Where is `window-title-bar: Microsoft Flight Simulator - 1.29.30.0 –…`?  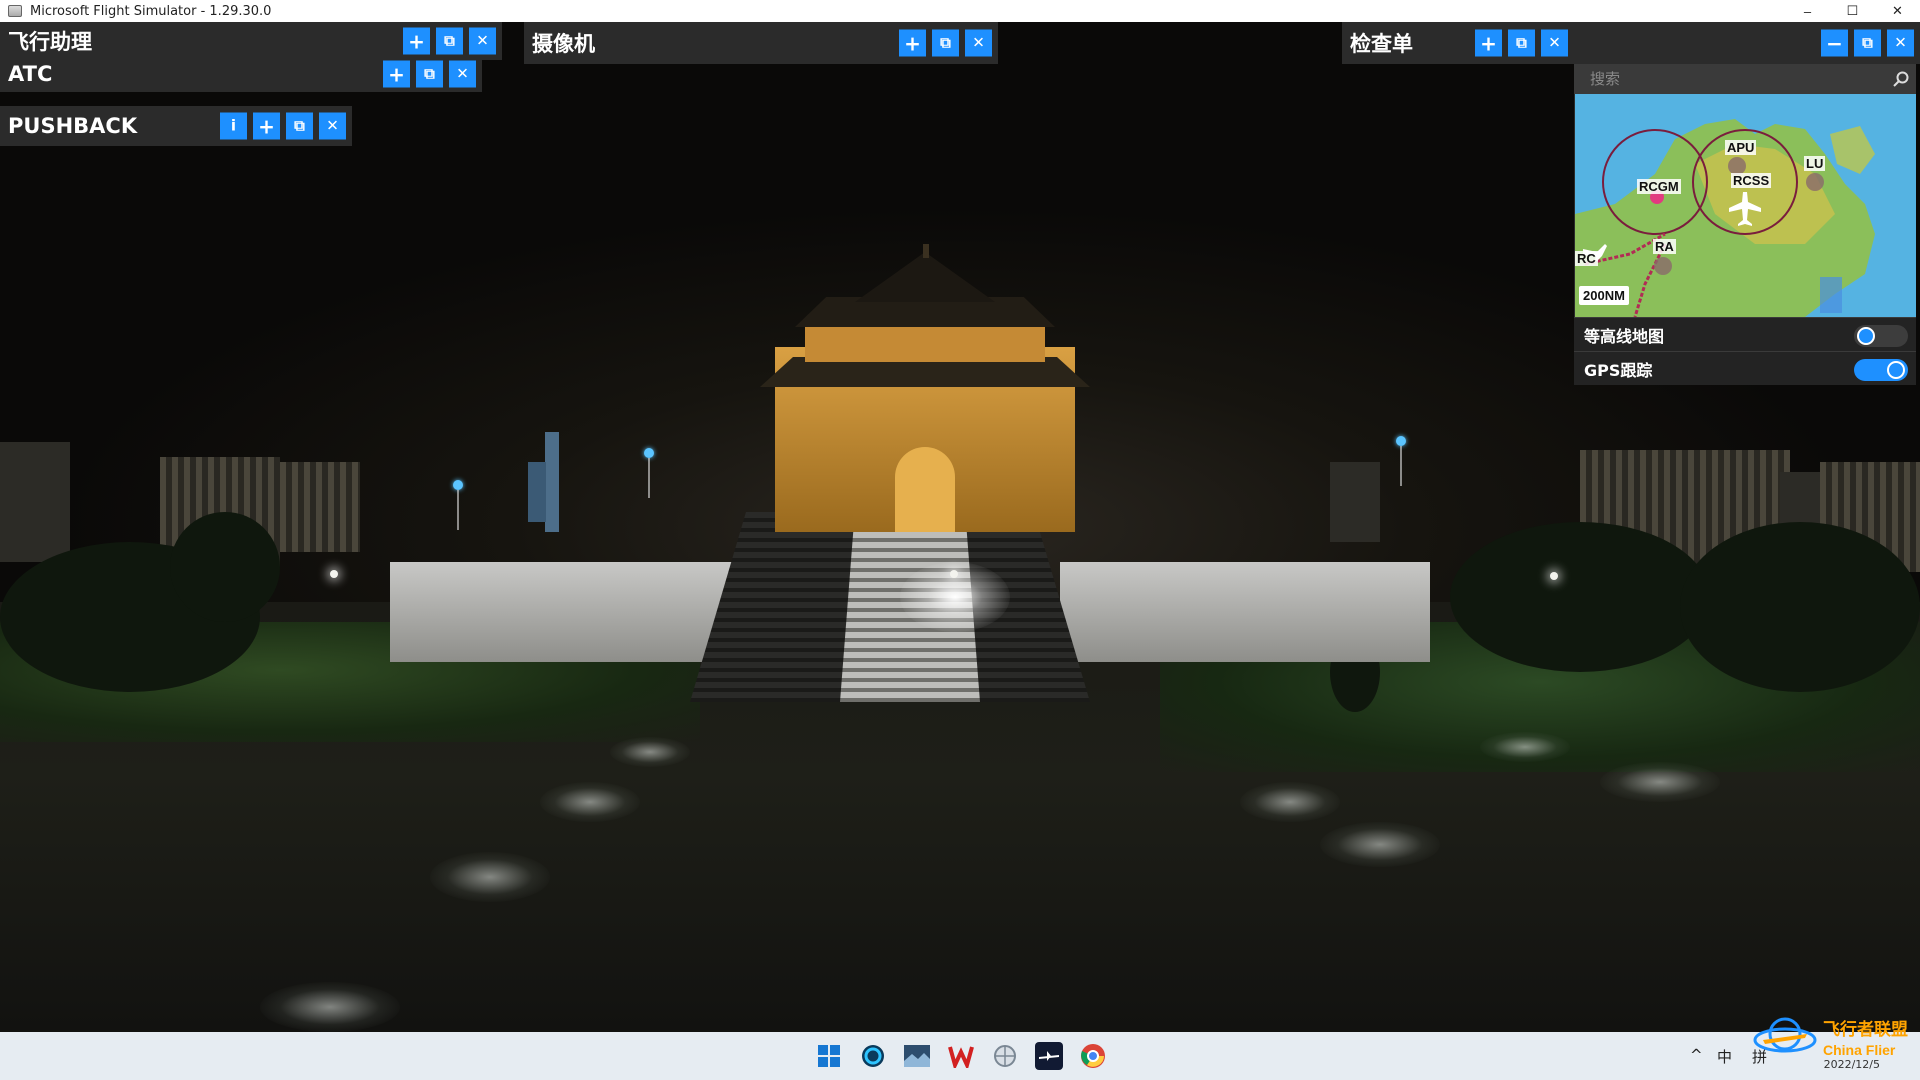 window-title-bar: Microsoft Flight Simulator - 1.29.30.0 –… is located at coordinates (960, 11).